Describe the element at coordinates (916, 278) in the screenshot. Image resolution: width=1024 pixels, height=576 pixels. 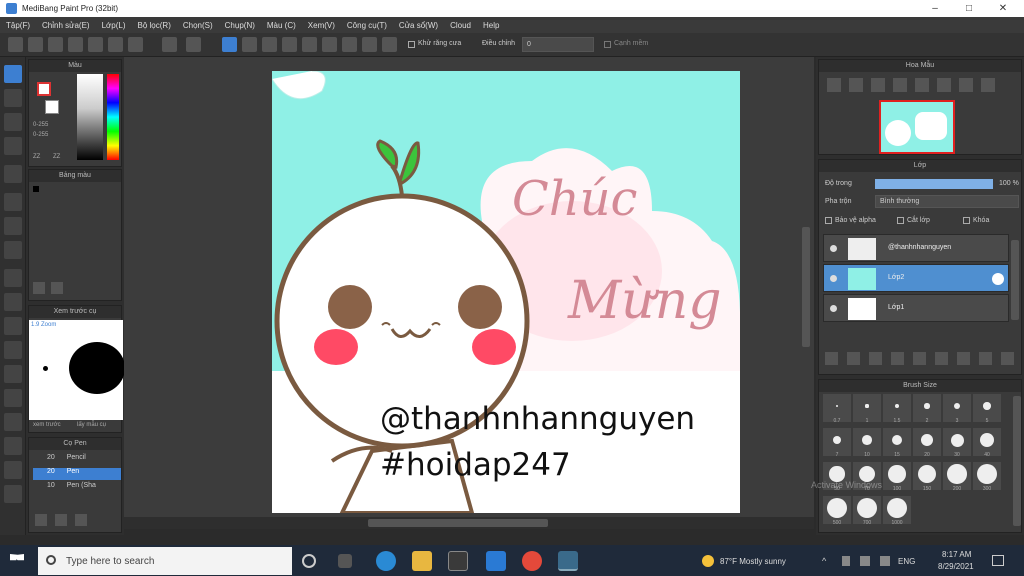
I see `layer-row-lop2: Lớp2` at that location.